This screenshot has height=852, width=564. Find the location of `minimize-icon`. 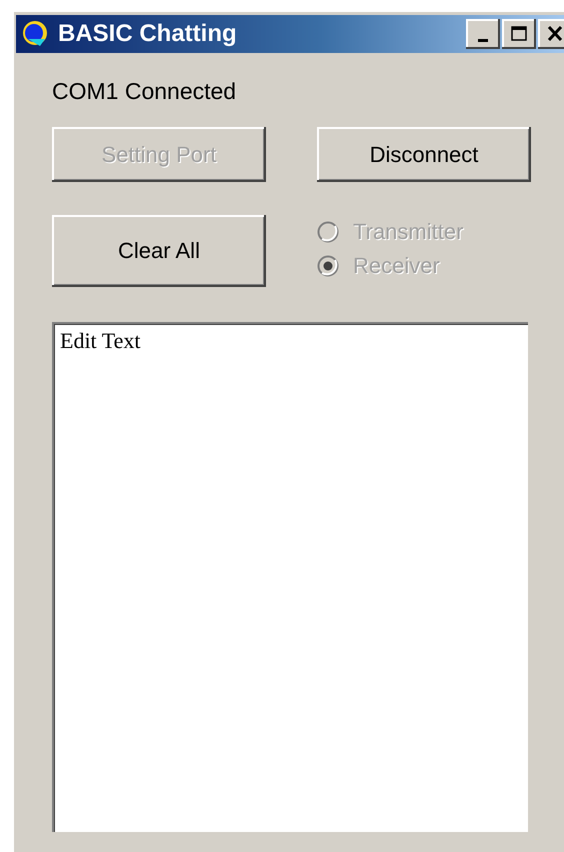

minimize-icon is located at coordinates (483, 40).